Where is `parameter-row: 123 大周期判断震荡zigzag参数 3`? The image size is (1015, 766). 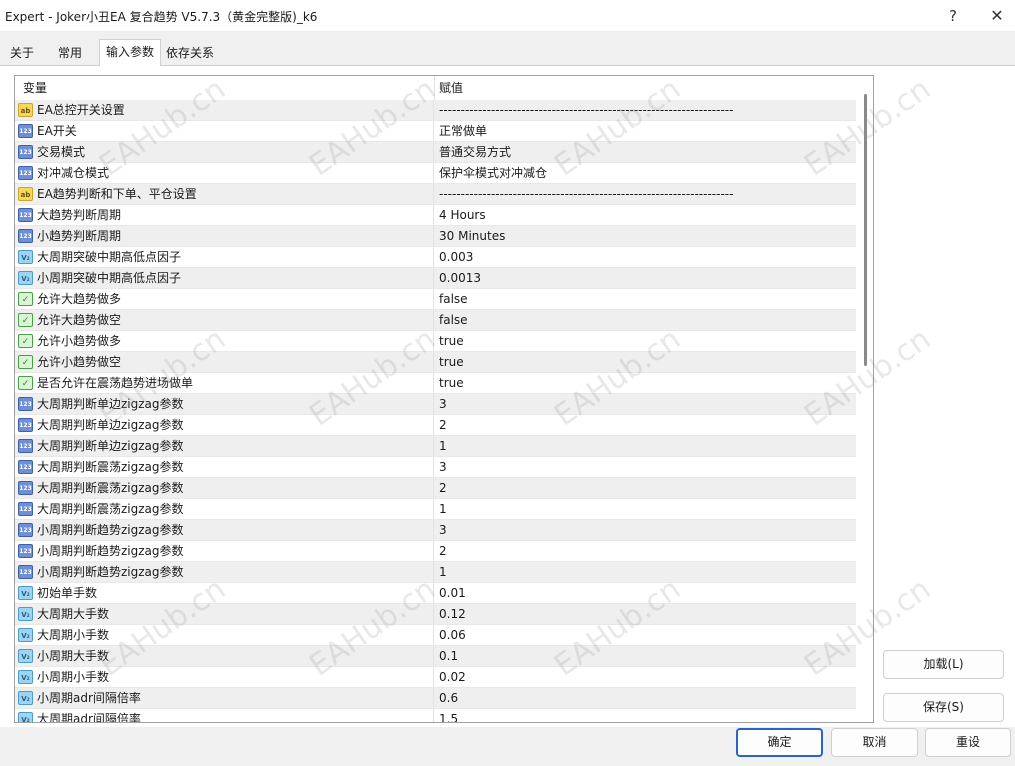 parameter-row: 123 大周期判断震荡zigzag参数 3 is located at coordinates (435, 467).